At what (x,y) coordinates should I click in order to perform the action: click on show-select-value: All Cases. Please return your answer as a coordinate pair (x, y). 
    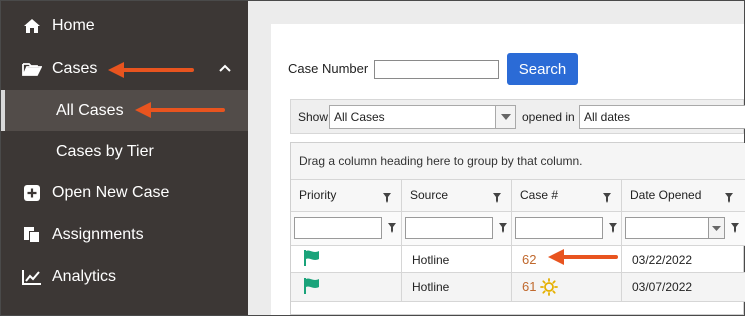
    Looking at the image, I should click on (359, 117).